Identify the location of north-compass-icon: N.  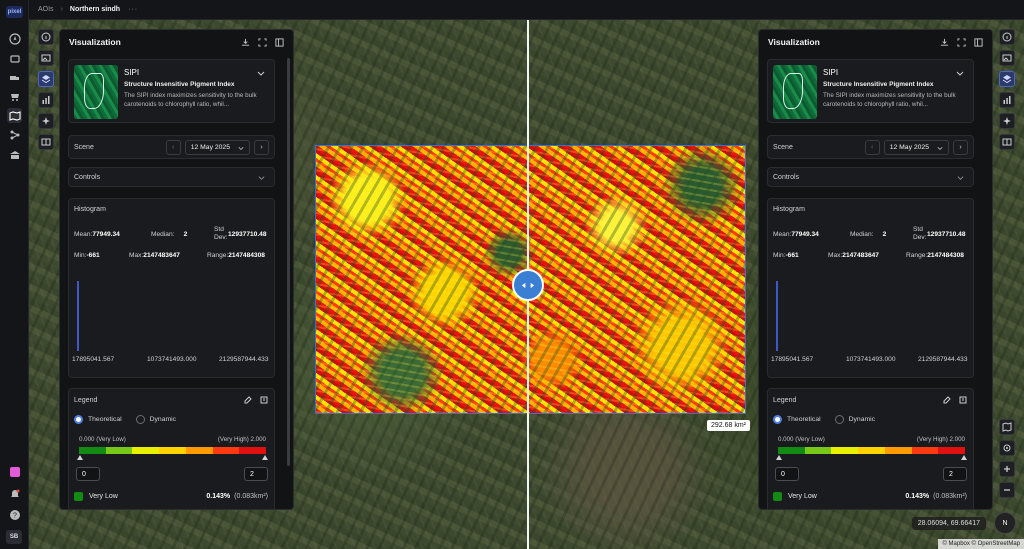
(1005, 523).